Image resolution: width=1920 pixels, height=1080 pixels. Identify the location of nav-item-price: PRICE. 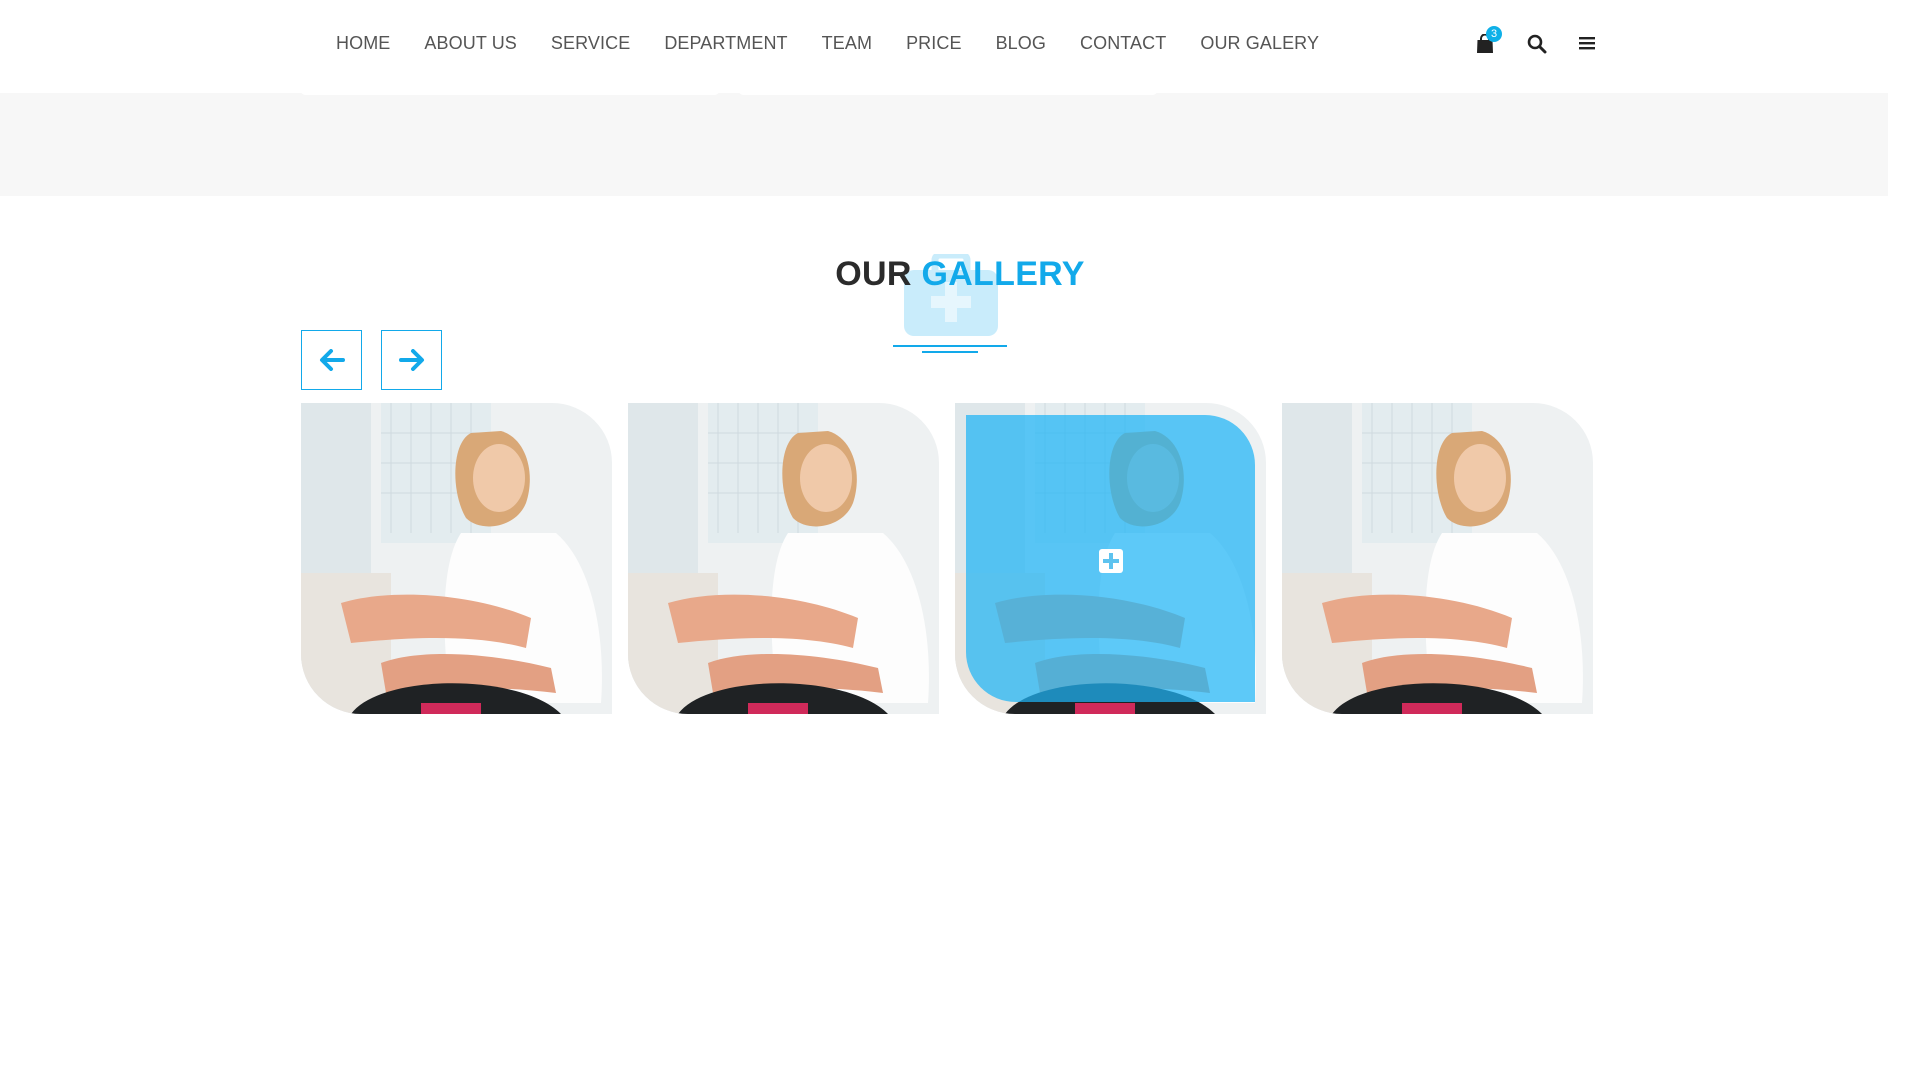
(934, 43).